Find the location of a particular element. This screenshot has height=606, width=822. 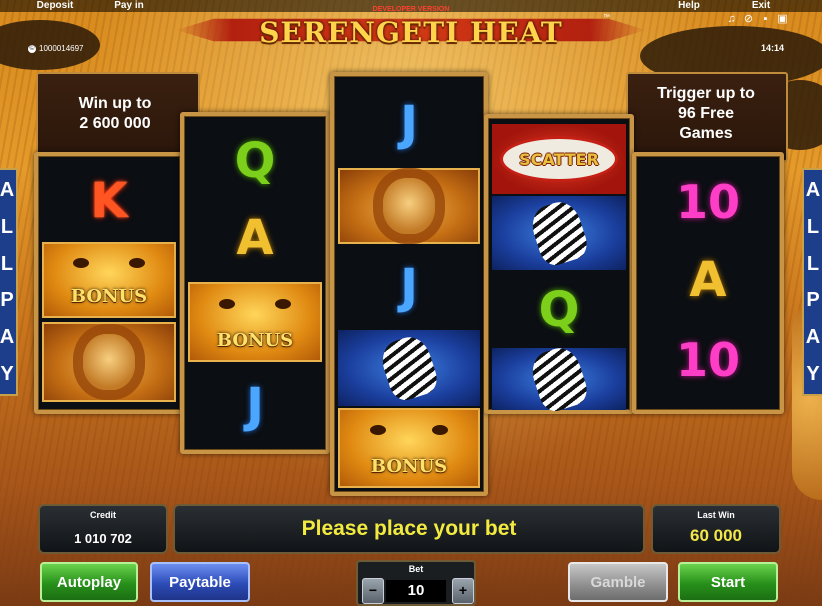

reel-5: 10 A 10 is located at coordinates (708, 283).